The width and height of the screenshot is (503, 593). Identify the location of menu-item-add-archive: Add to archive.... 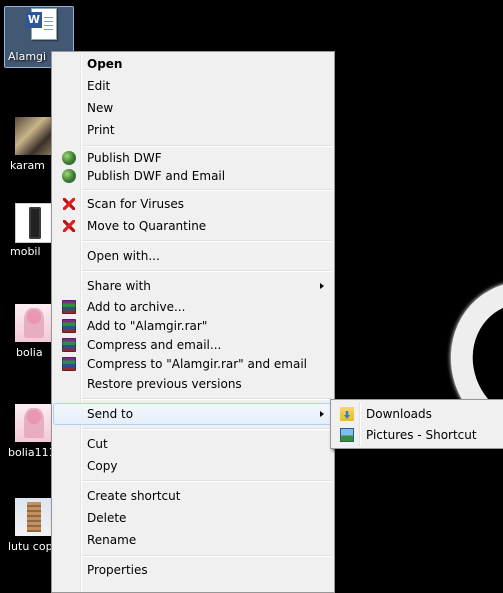
(193, 307).